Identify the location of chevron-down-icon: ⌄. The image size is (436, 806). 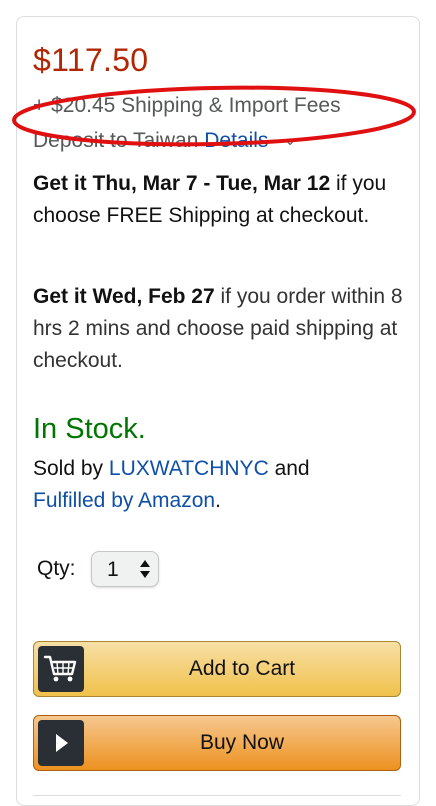
(290, 140).